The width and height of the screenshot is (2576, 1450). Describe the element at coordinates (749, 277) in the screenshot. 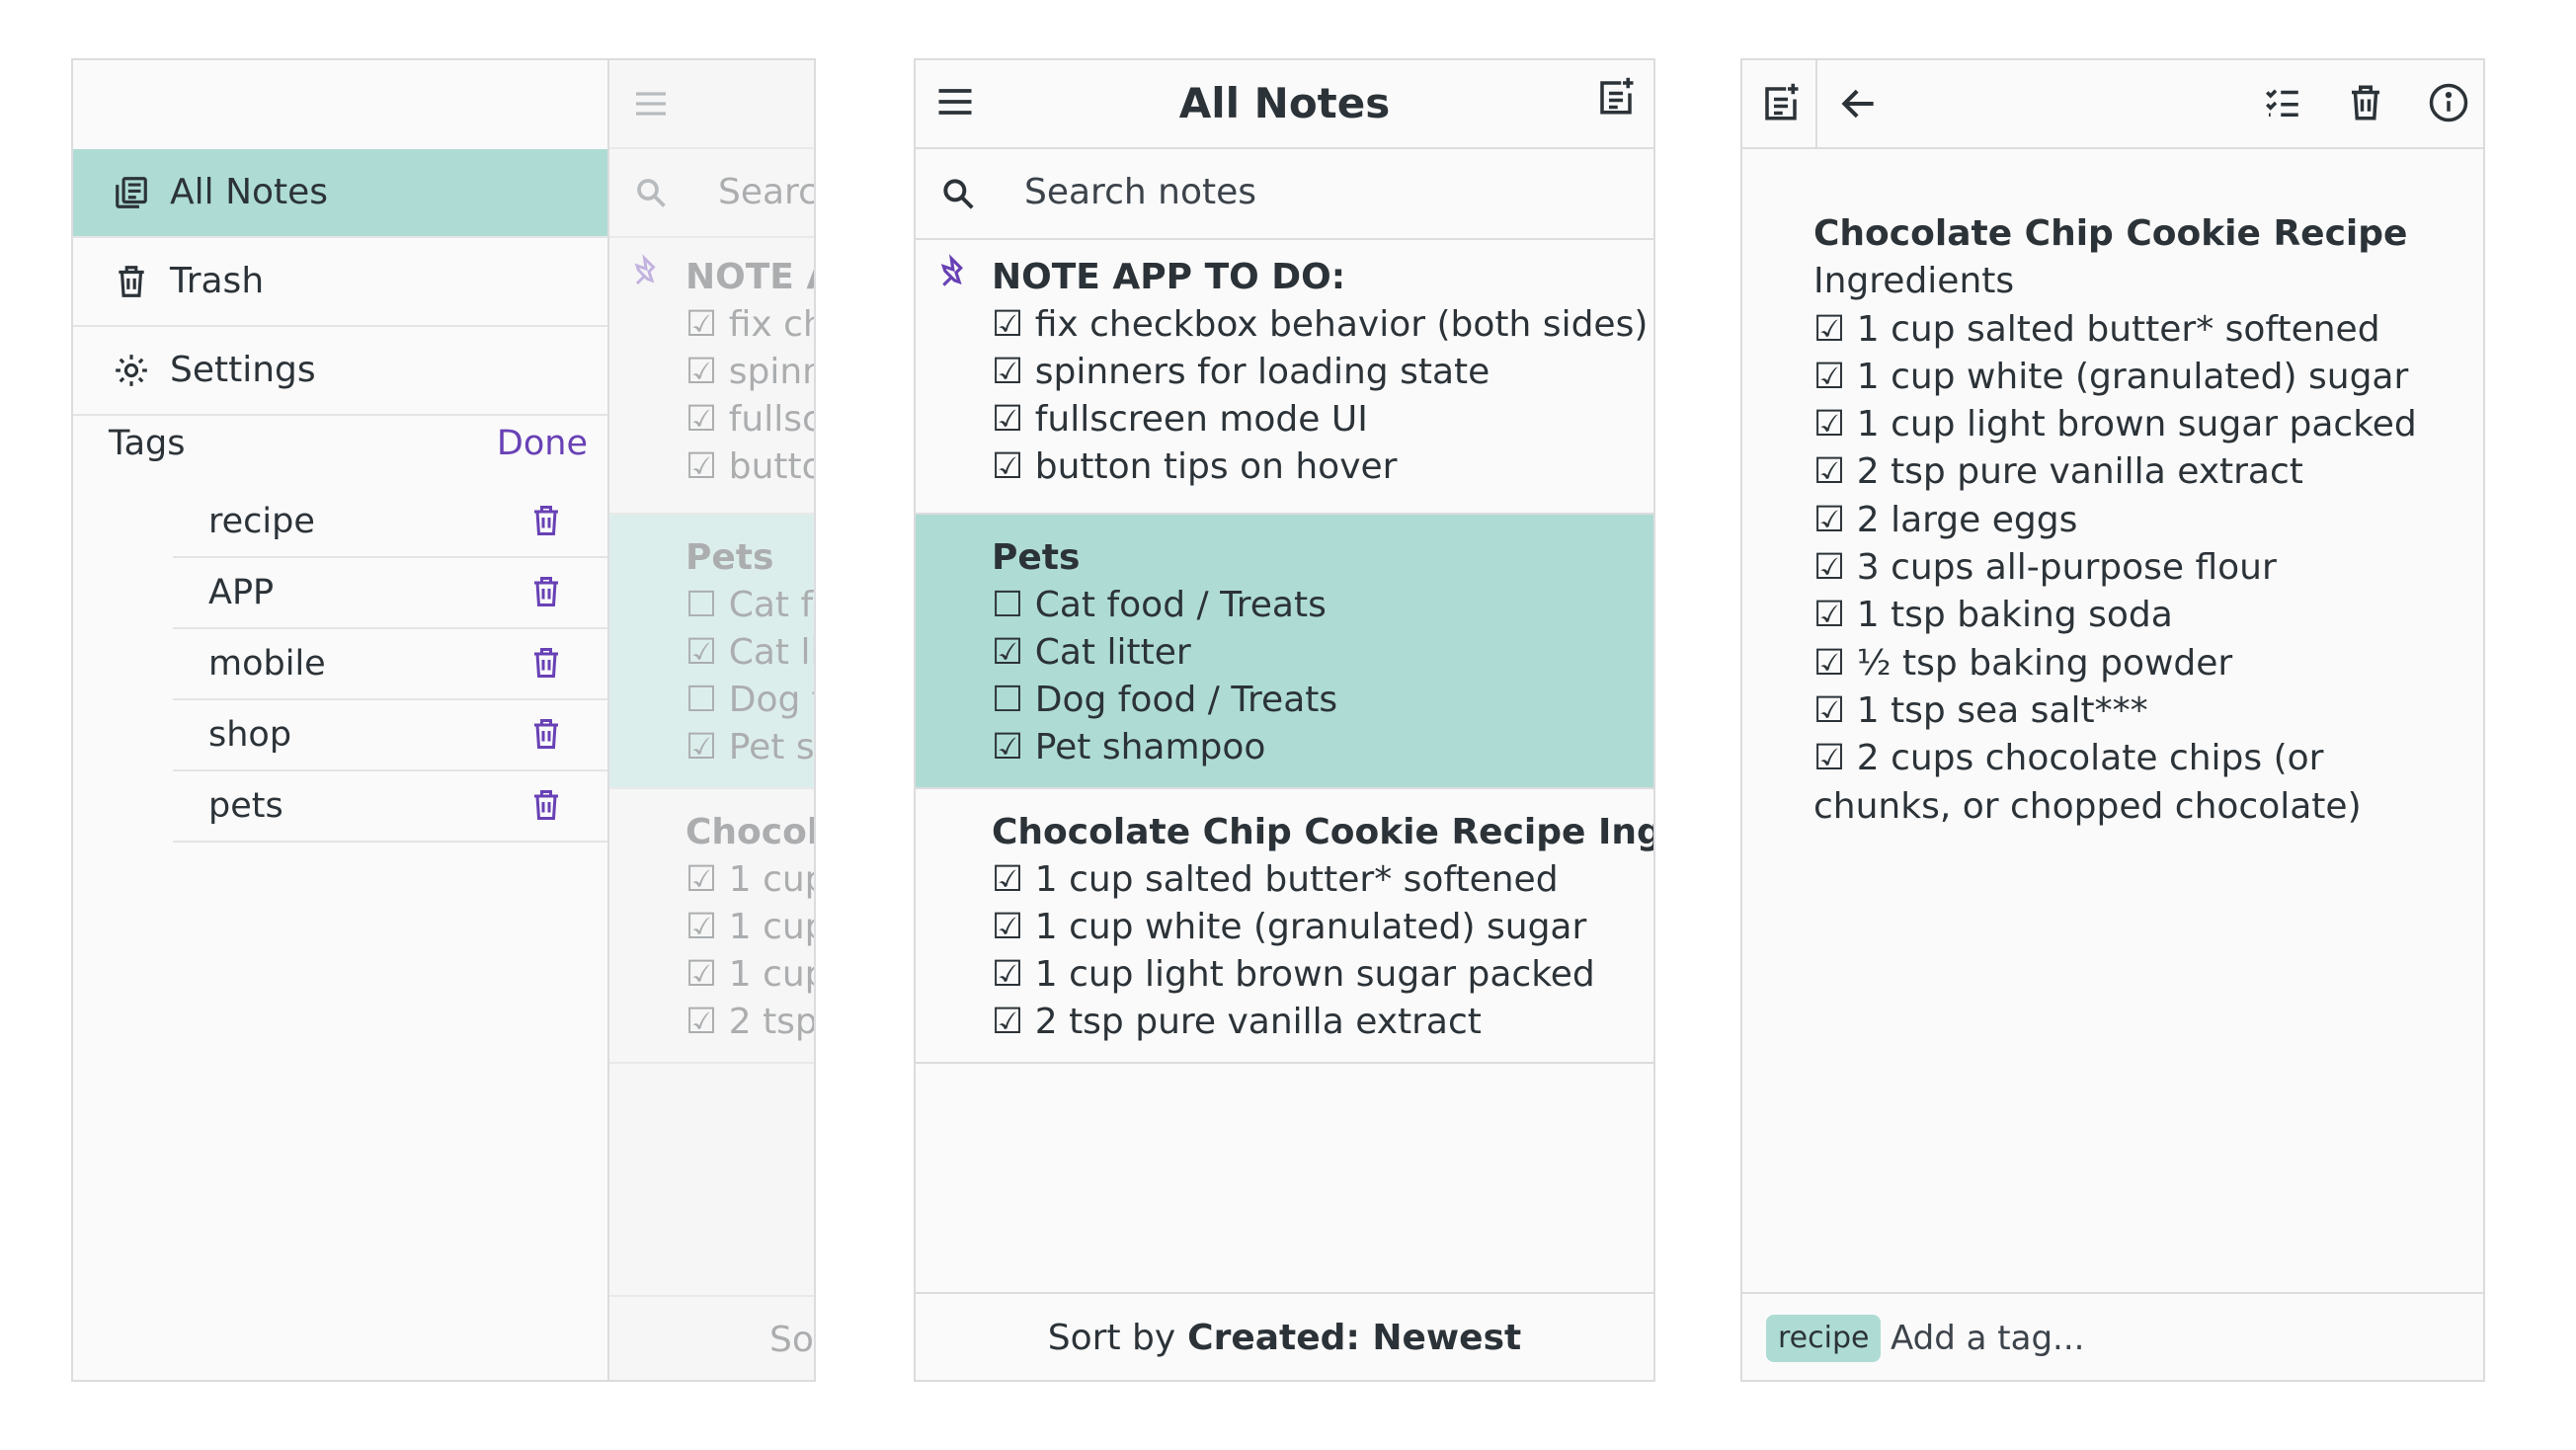

I see `ghost-note-title: NOTE A` at that location.